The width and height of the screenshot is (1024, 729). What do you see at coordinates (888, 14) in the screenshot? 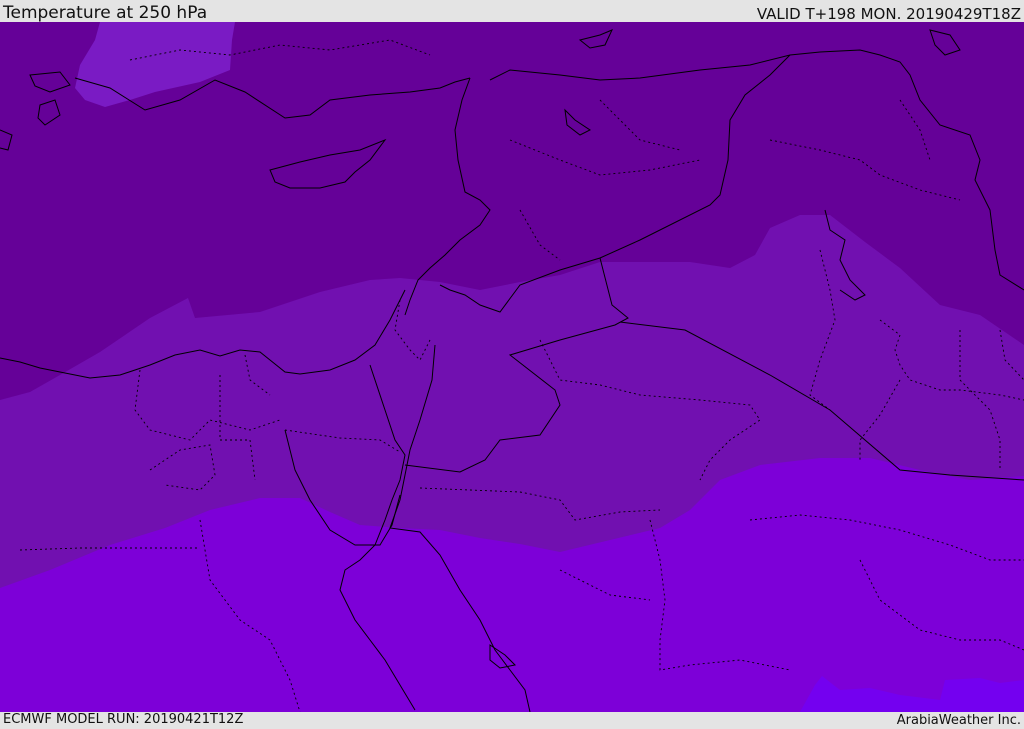
I see `valid-time: VALID T+198 MON. 20190429T18Z` at bounding box center [888, 14].